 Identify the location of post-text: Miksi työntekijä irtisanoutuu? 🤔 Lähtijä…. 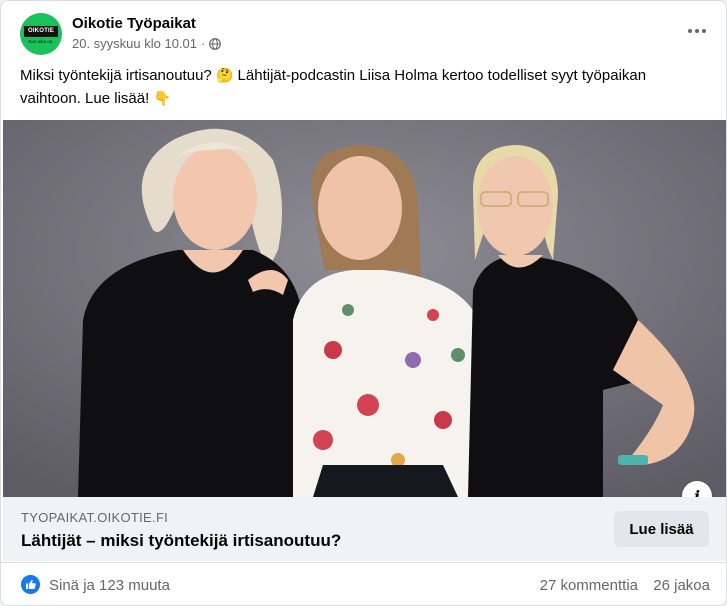
(360, 87).